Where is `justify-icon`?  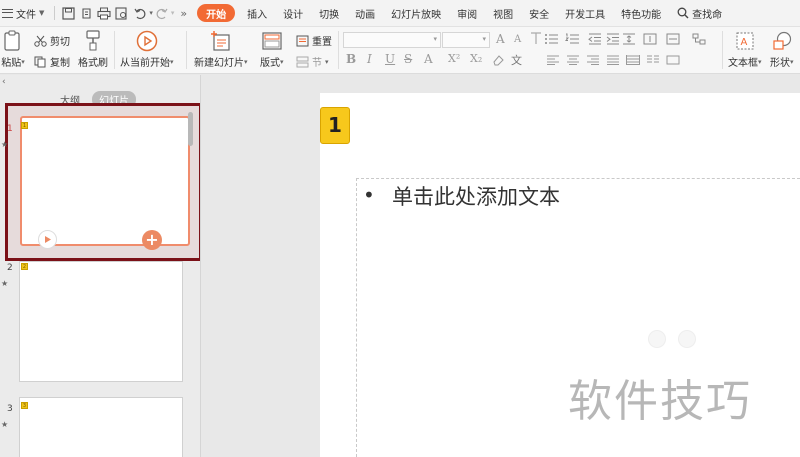 justify-icon is located at coordinates (613, 61).